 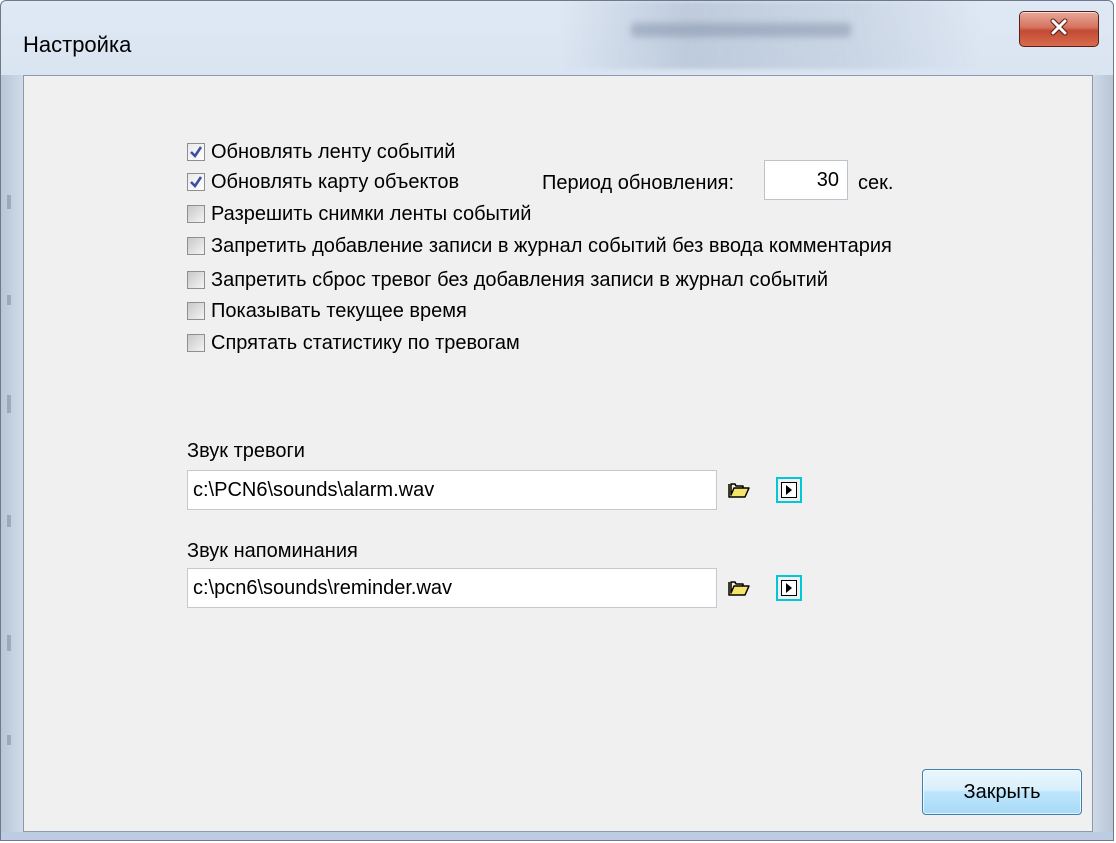 I want to click on reminder-sound-path-input: c:\pcn6\sounds\reminder.wav, so click(x=452, y=588).